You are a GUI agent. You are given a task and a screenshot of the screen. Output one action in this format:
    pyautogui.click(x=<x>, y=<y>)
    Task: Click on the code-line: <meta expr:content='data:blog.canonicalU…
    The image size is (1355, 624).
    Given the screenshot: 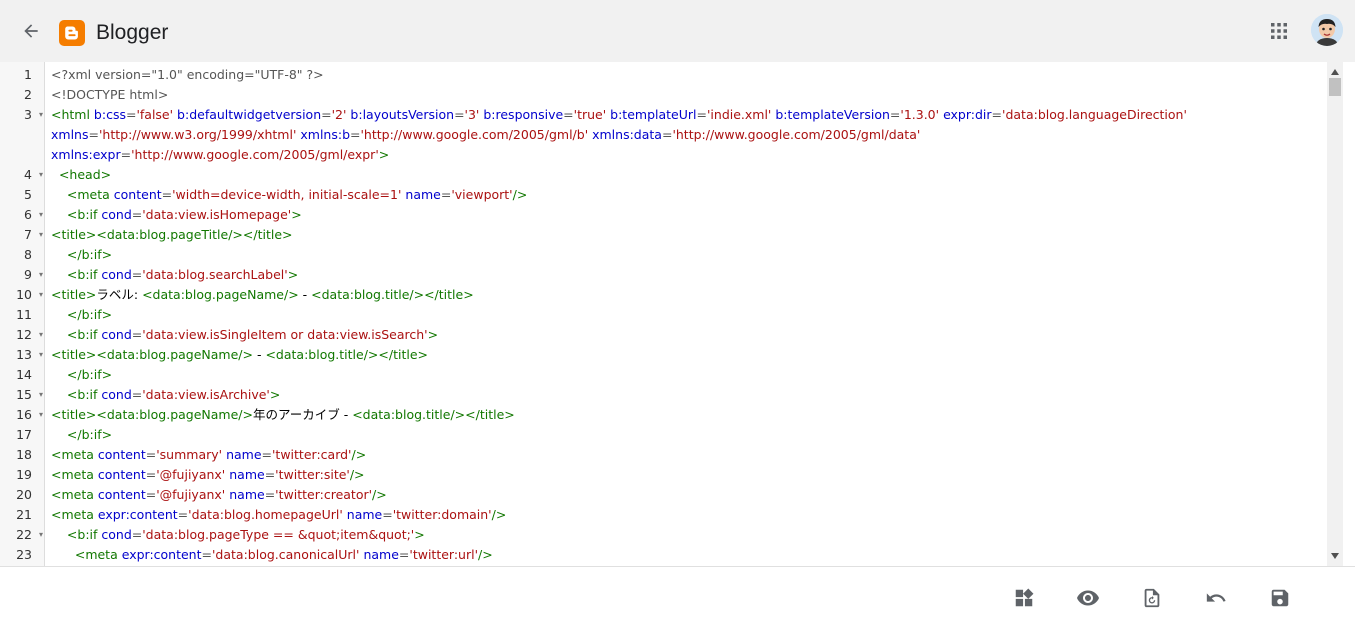 What is the action you would take?
    pyautogui.click(x=272, y=555)
    